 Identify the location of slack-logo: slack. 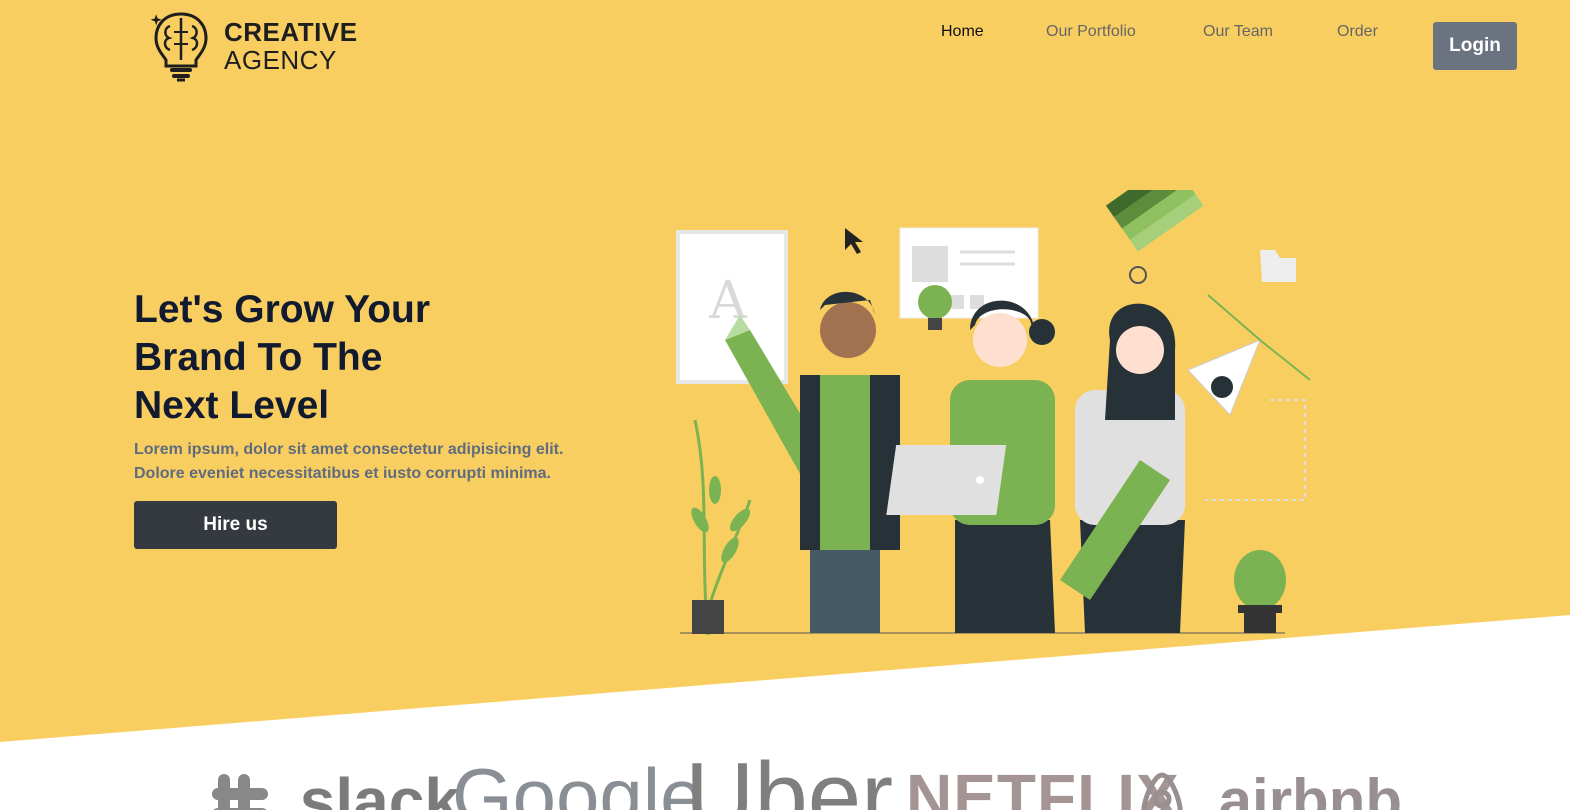
(336, 787).